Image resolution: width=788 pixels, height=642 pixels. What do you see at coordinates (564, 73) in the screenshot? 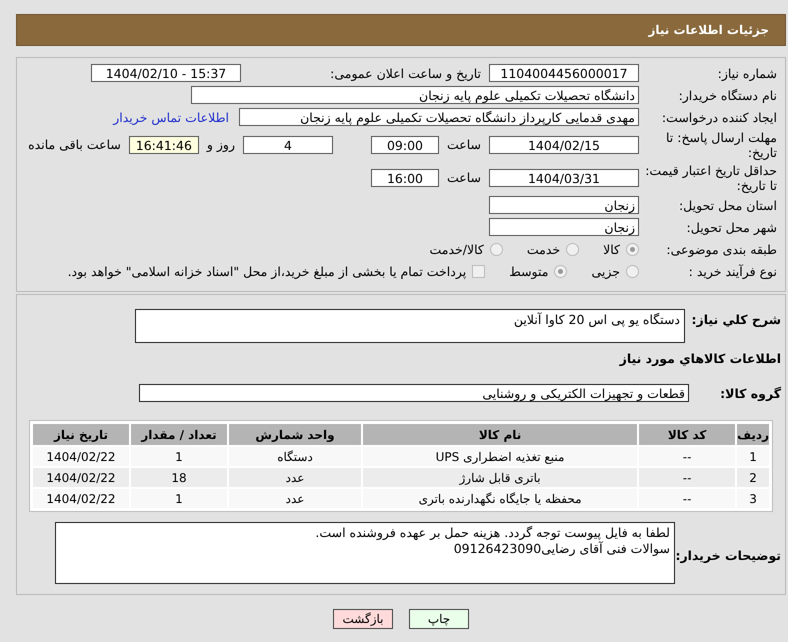
I see `need-number-field: 1104004456000017` at bounding box center [564, 73].